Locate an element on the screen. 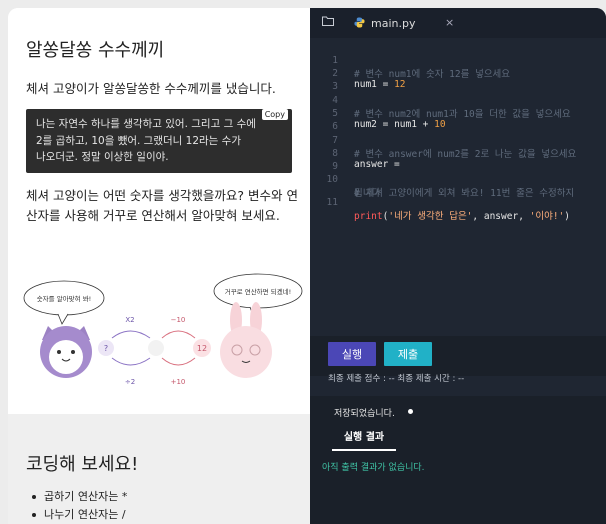 This screenshot has height=524, width=606. hints-list: 곱하기 연산자는 * 나누기 연산자는 / is located at coordinates (79, 506).